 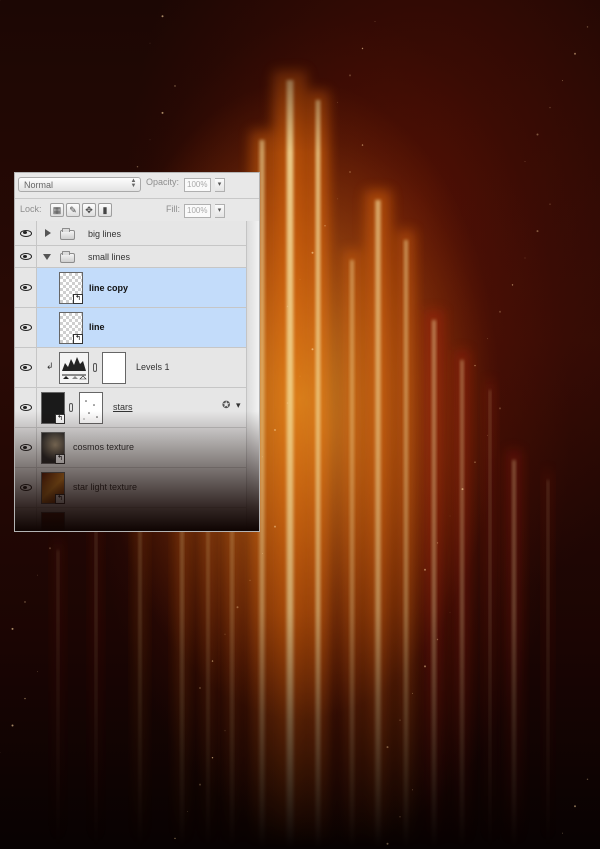 What do you see at coordinates (133, 183) in the screenshot?
I see `blend-mode-stepper-icon: ▲ ▼` at bounding box center [133, 183].